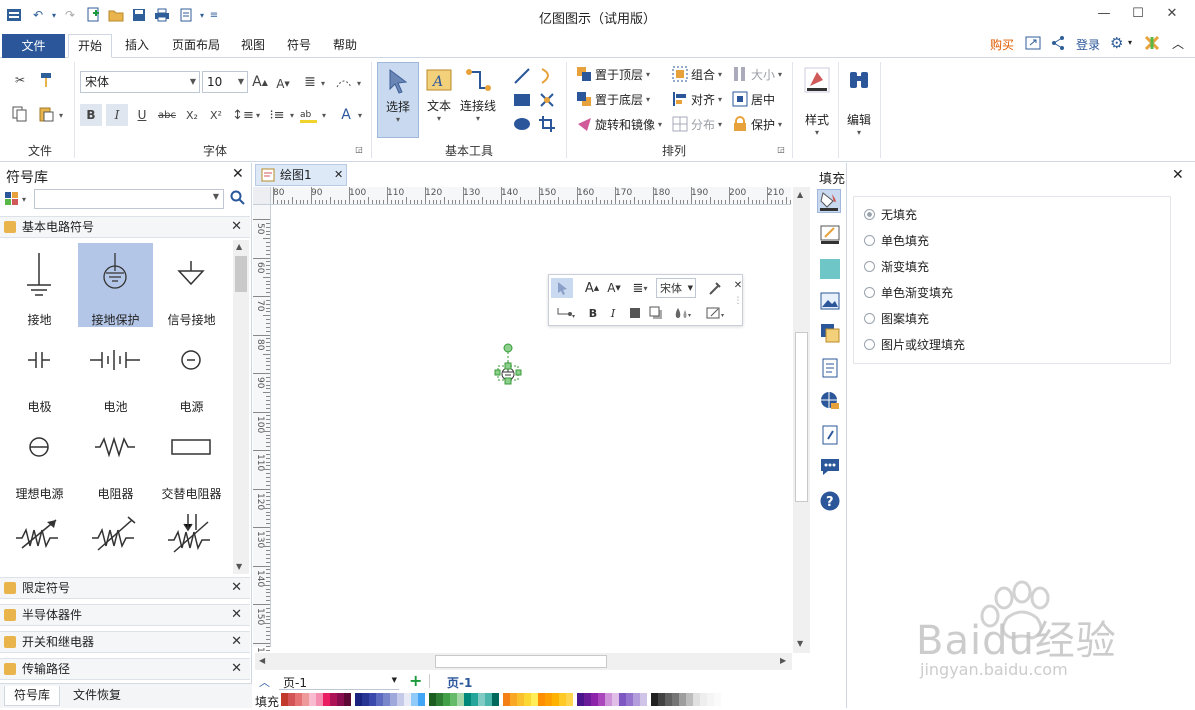 This screenshot has width=1195, height=710. Describe the element at coordinates (70, 15) in the screenshot. I see `redo-icon: ↷` at that location.